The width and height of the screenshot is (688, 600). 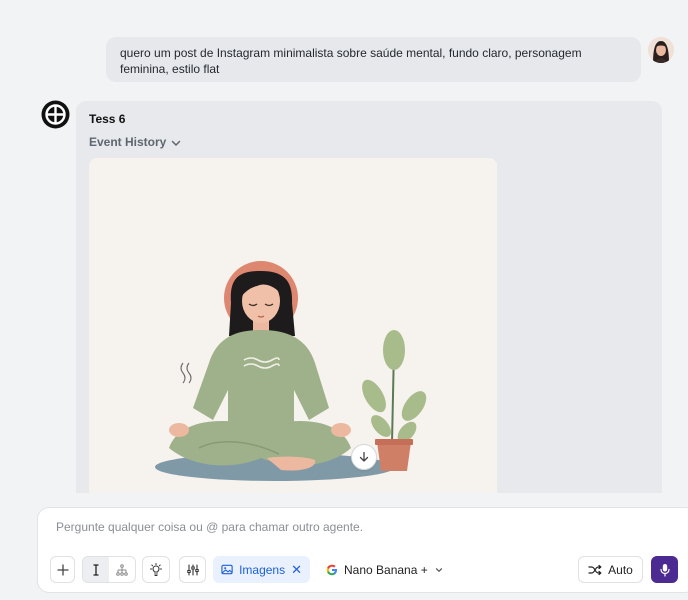 I want to click on event-history-label: Event History, so click(x=128, y=142).